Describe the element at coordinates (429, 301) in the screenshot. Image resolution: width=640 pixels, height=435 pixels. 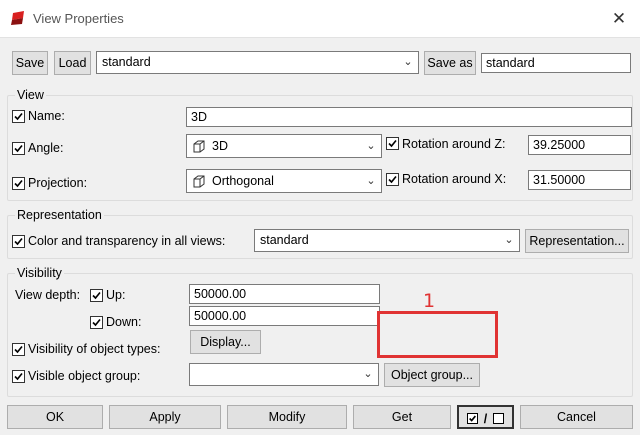
I see `annotation-number: 1` at that location.